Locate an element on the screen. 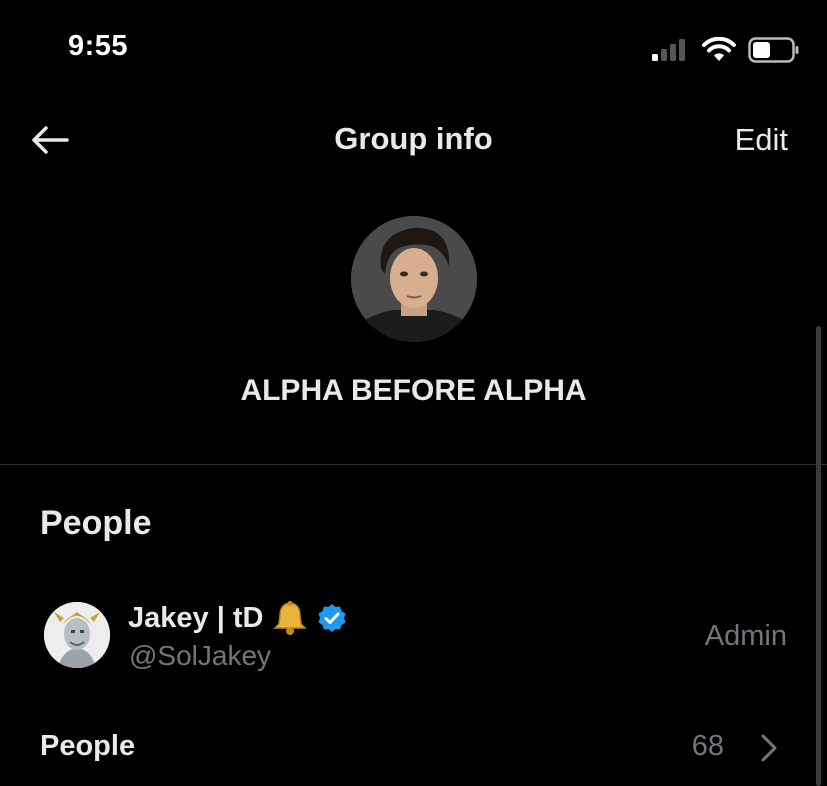  member-avatar is located at coordinates (77, 635).